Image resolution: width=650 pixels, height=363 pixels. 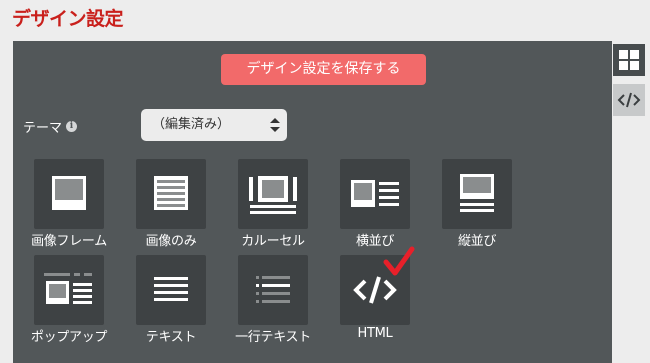 I want to click on template-label-one-line-text: 一行テキスト, so click(x=273, y=337).